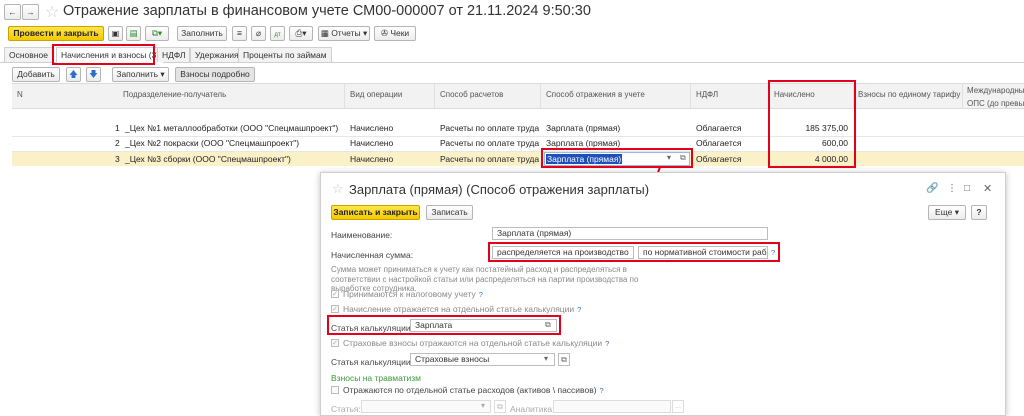  I want to click on highlight-reflection-cell, so click(617, 158).